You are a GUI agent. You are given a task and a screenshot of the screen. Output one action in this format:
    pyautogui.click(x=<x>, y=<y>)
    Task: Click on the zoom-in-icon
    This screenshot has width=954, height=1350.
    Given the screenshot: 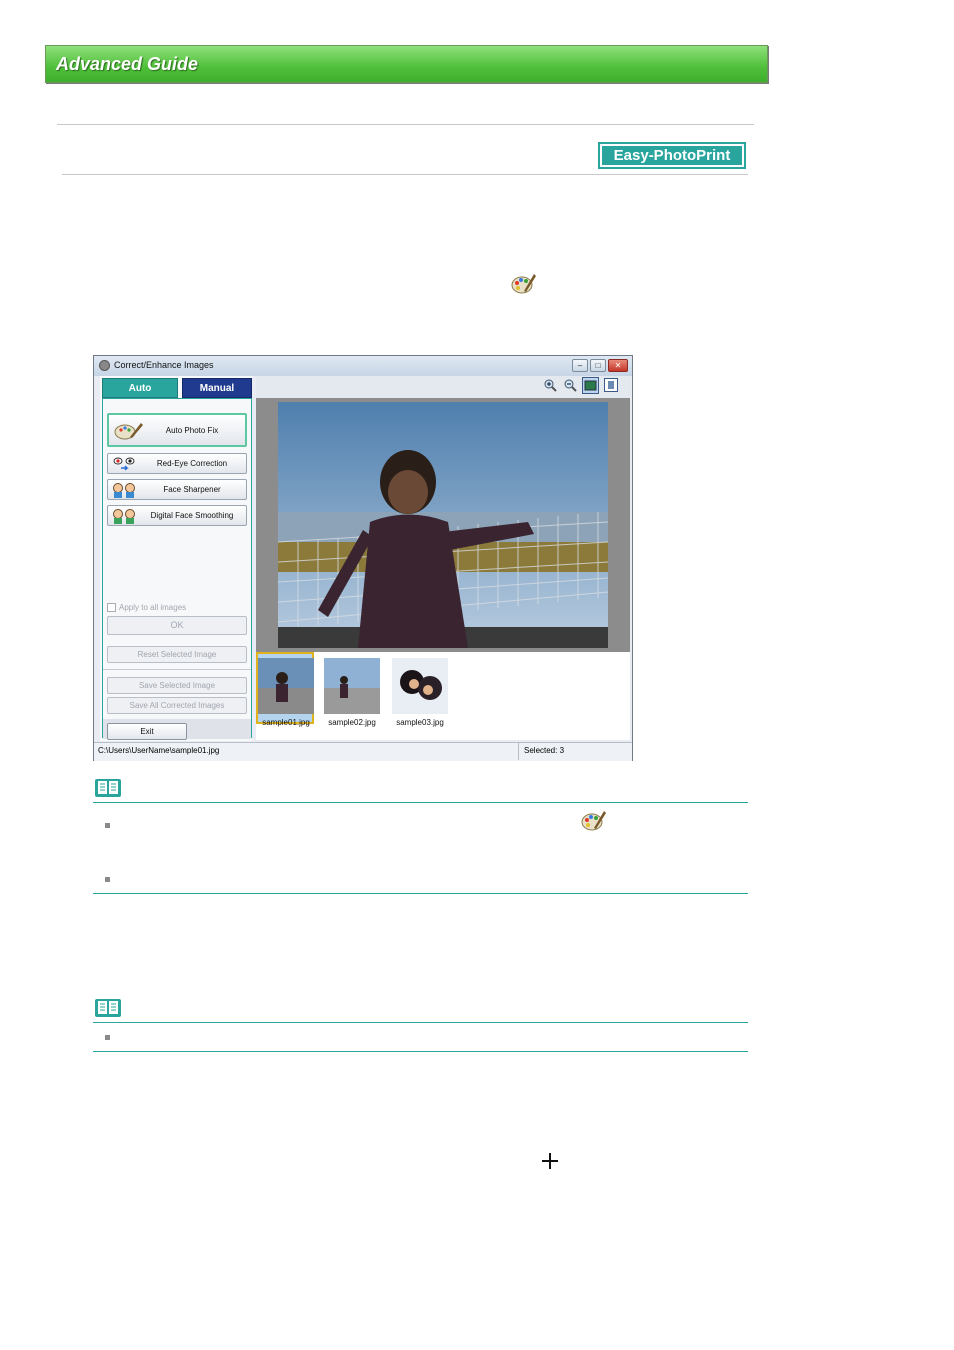 What is the action you would take?
    pyautogui.click(x=550, y=385)
    